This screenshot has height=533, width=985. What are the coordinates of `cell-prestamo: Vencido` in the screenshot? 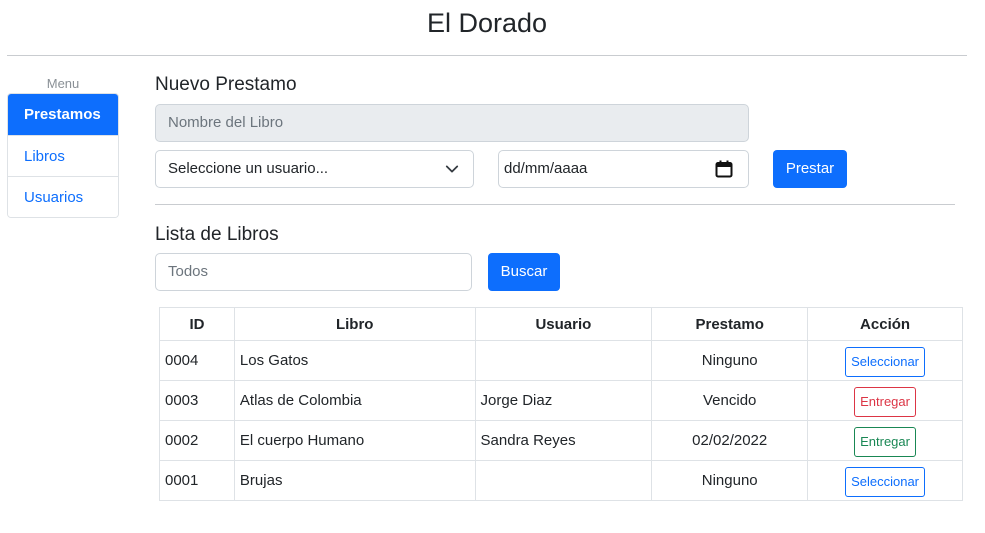 It's located at (730, 400).